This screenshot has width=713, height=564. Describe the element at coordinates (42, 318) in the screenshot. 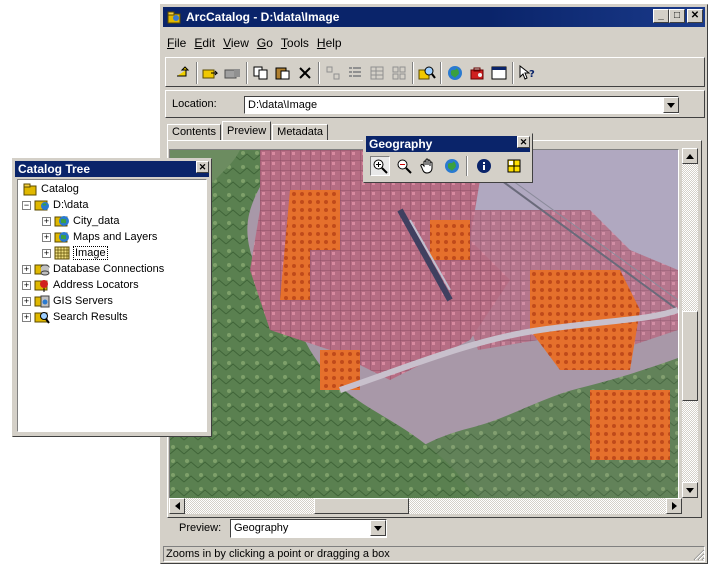

I see `search-results-icon` at that location.